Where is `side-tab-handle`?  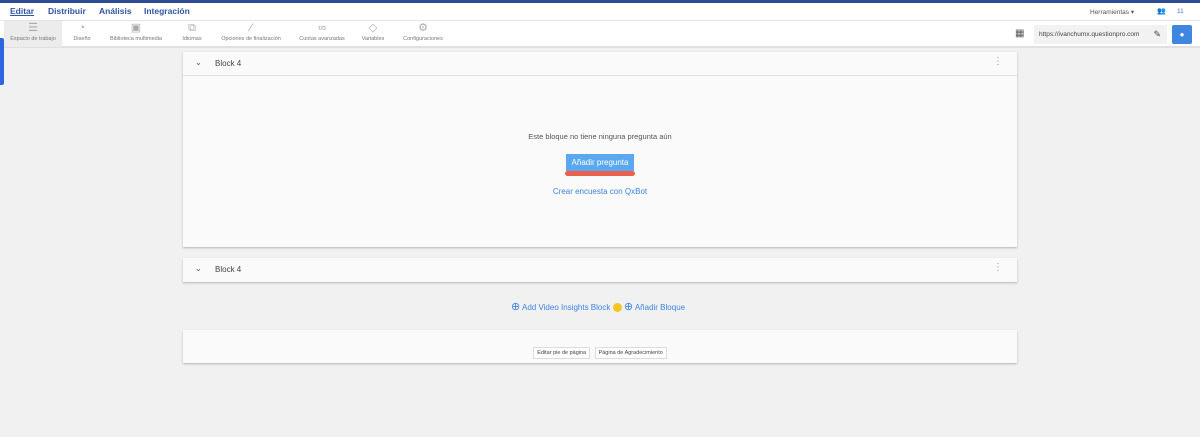
side-tab-handle is located at coordinates (2, 61).